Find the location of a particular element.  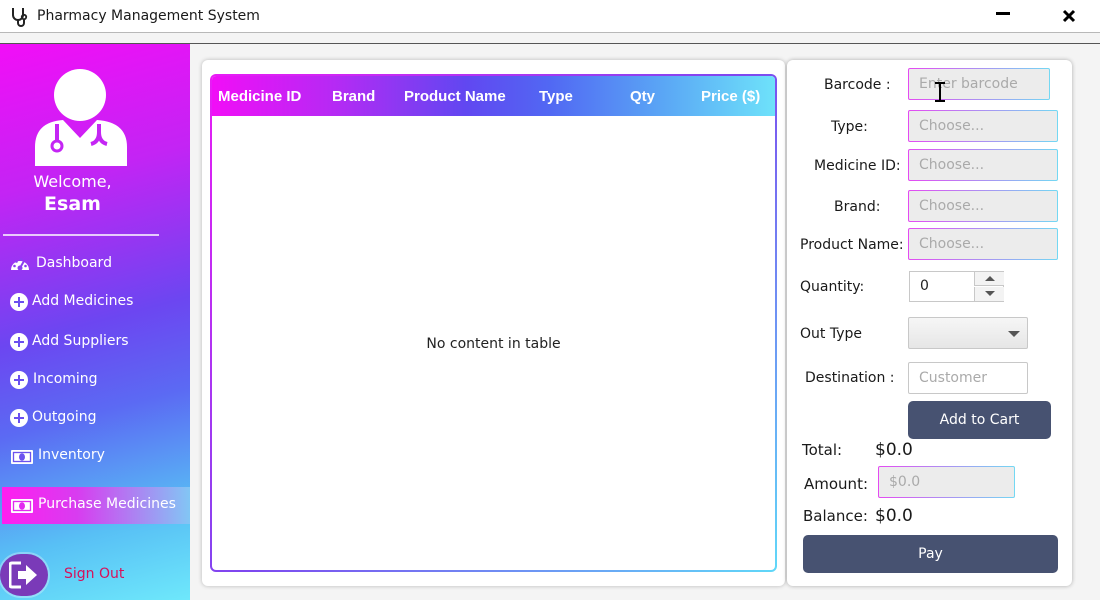

column-header-qty: Qty is located at coordinates (642, 96).